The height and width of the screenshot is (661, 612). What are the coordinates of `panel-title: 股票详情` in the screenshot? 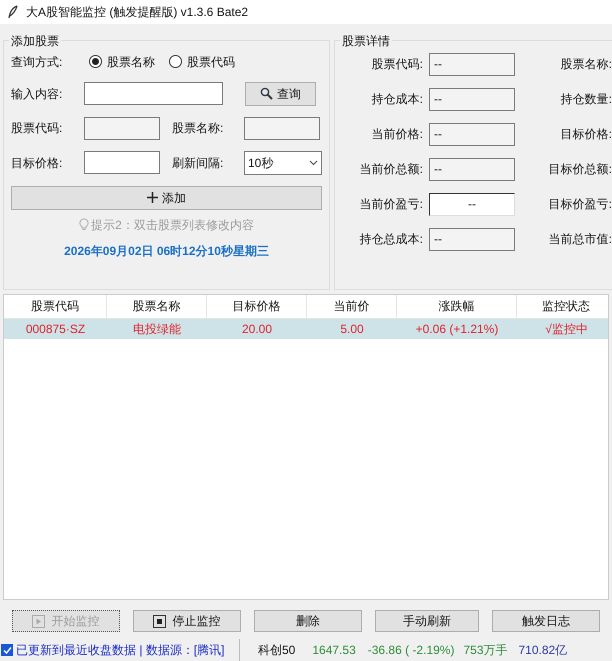 It's located at (366, 41).